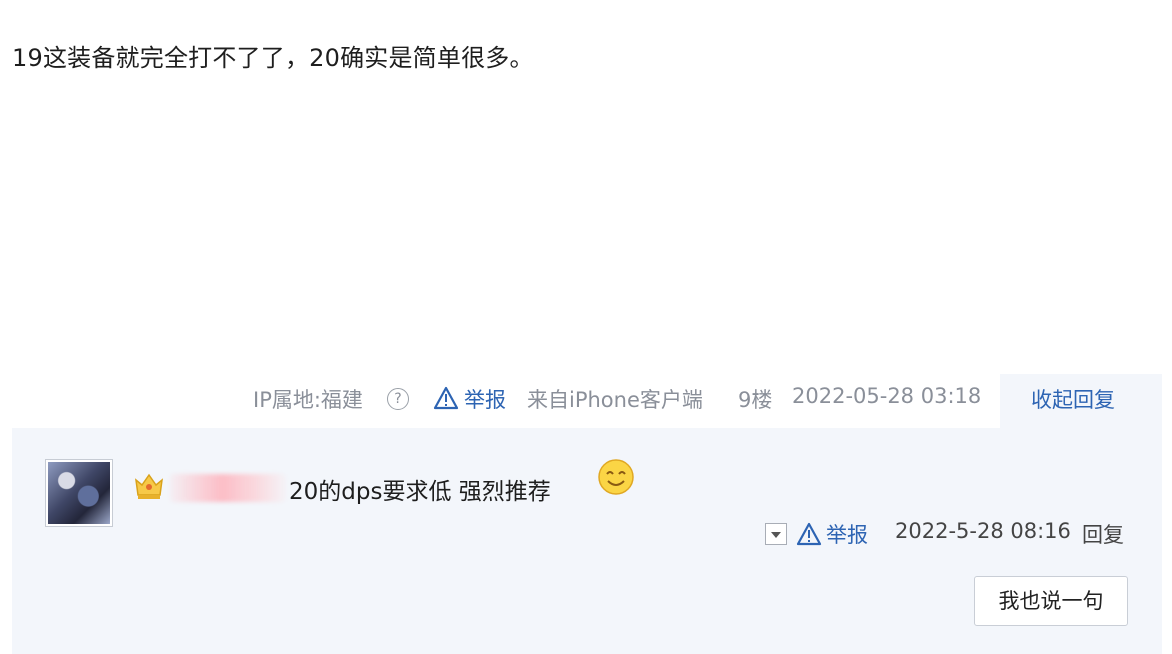 This screenshot has height=654, width=1172. Describe the element at coordinates (1103, 534) in the screenshot. I see `reply-button: 回复` at that location.